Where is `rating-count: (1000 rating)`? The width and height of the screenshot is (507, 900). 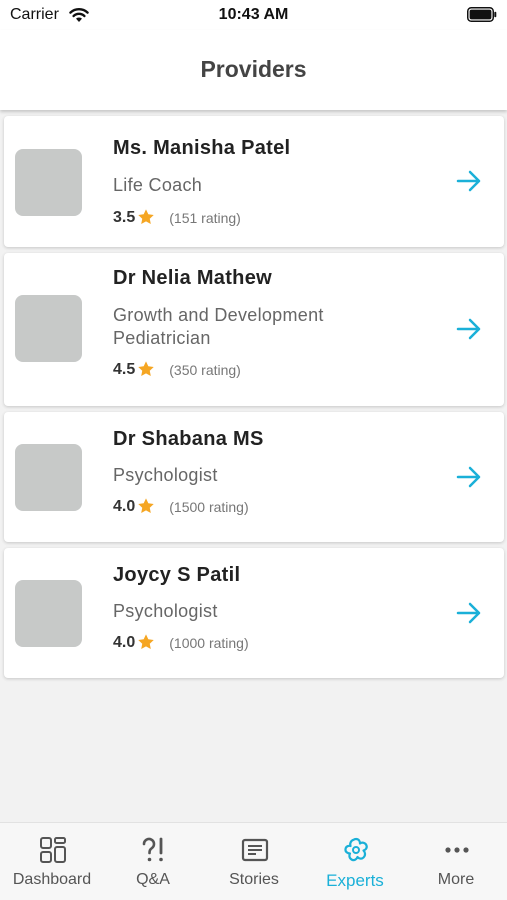
rating-count: (1000 rating) is located at coordinates (209, 643).